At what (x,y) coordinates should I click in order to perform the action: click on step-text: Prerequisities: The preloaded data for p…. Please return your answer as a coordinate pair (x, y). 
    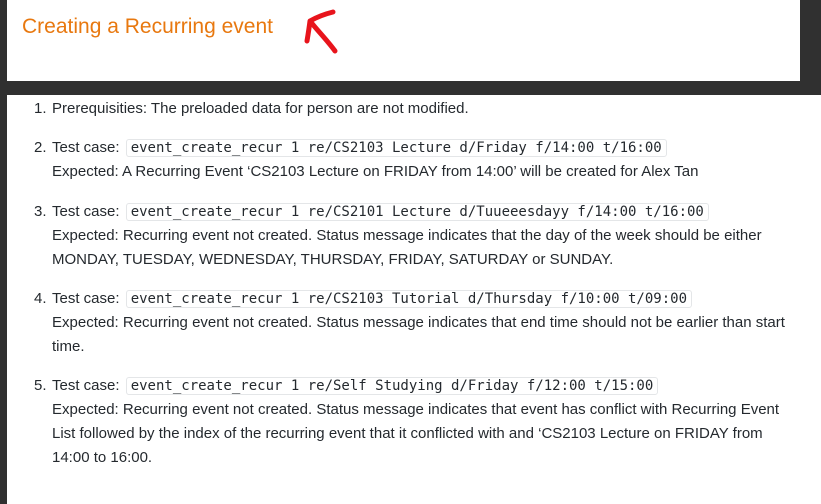
    Looking at the image, I should click on (260, 108).